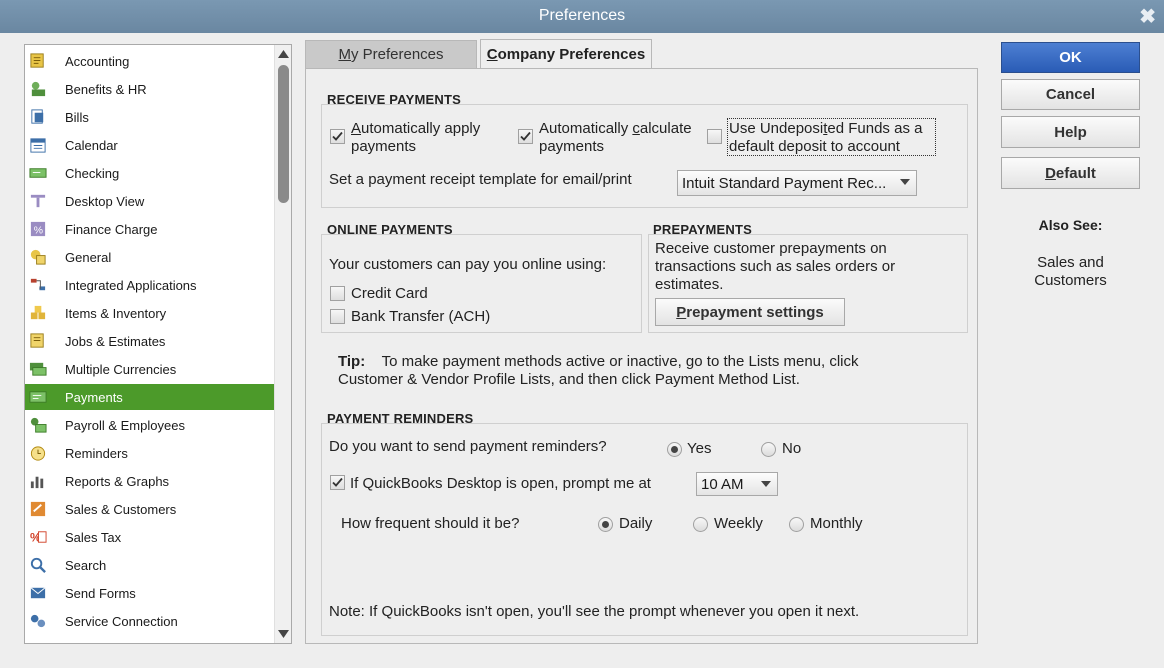  I want to click on sidebar-item-benefits-hr: Benefits & HR, so click(149, 89).